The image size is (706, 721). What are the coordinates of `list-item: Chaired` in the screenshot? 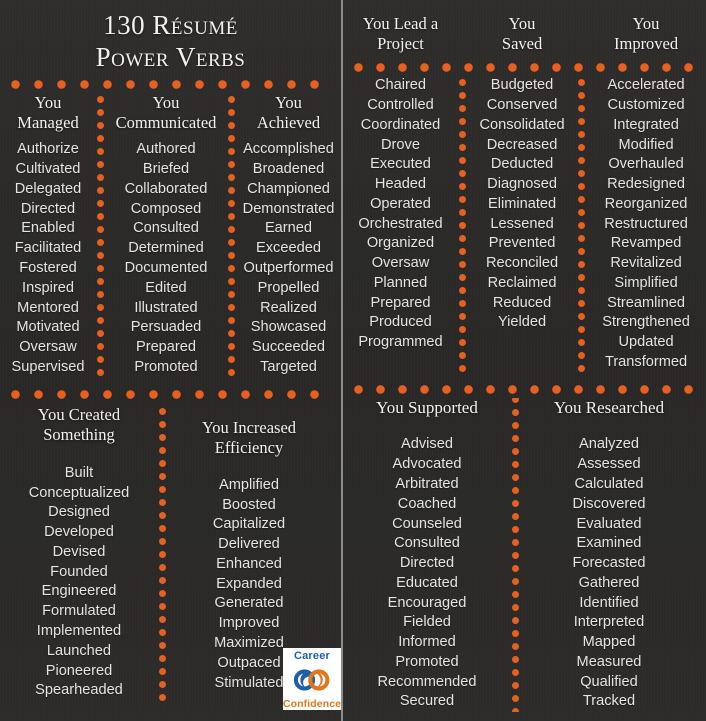 It's located at (400, 85).